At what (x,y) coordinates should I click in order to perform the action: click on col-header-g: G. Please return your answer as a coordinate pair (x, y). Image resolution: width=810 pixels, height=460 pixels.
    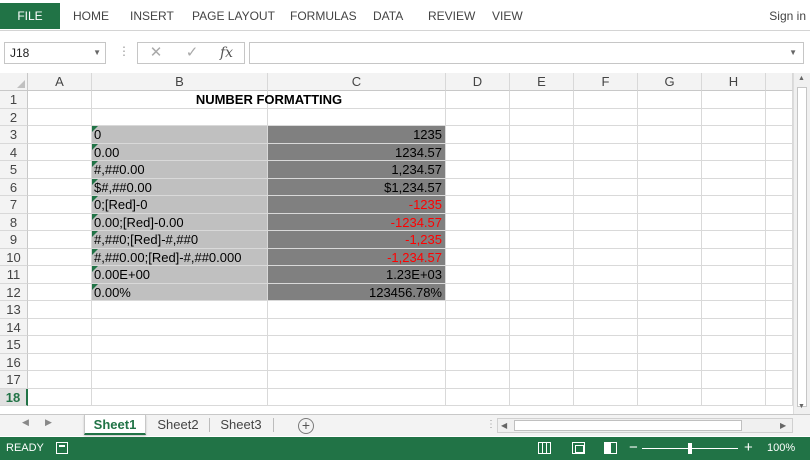
    Looking at the image, I should click on (670, 82).